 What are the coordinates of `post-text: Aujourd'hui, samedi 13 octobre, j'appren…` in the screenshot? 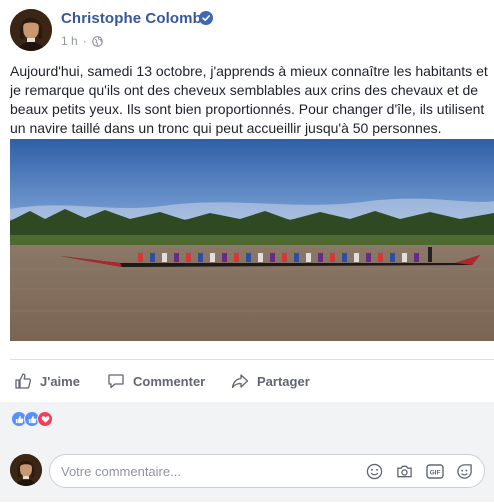 It's located at (249, 99).